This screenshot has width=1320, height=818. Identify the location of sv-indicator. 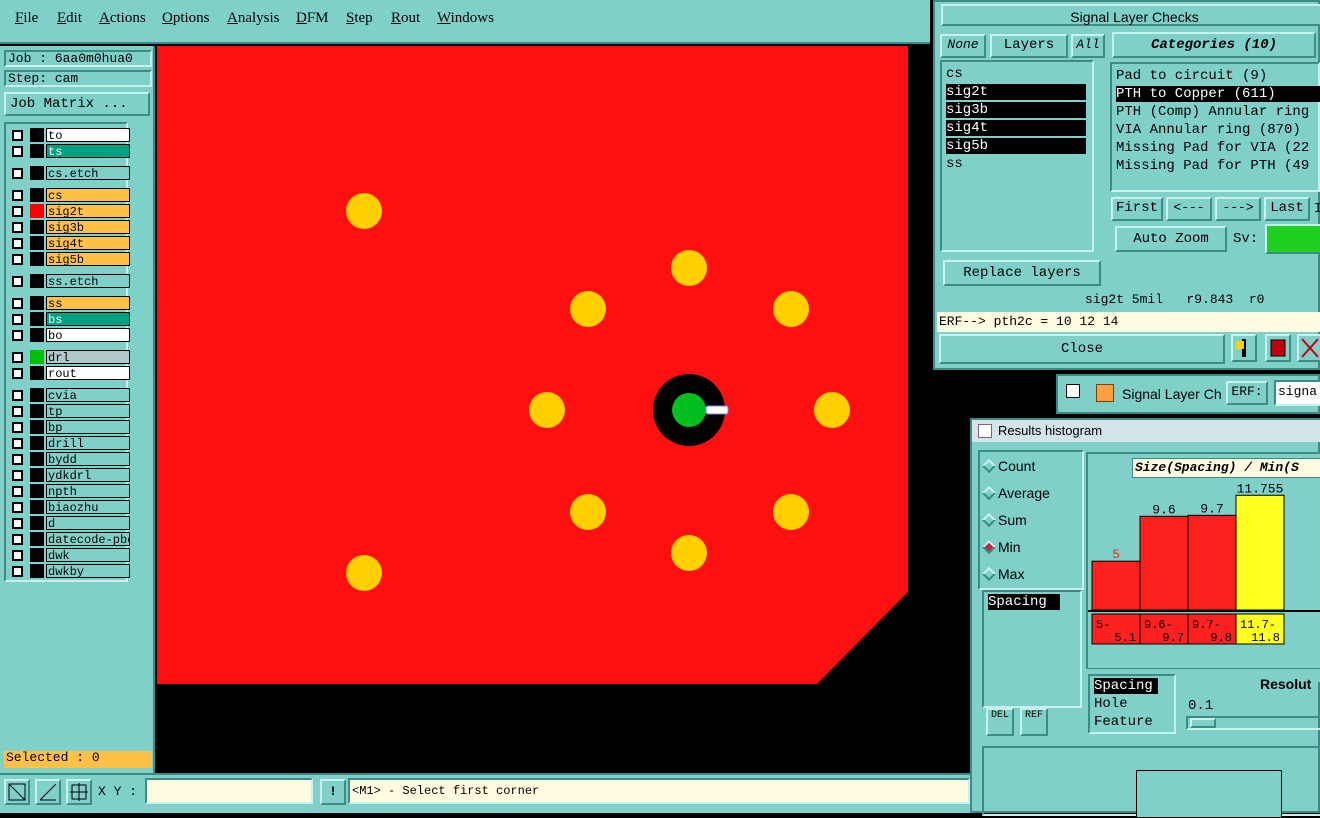
(1292, 239).